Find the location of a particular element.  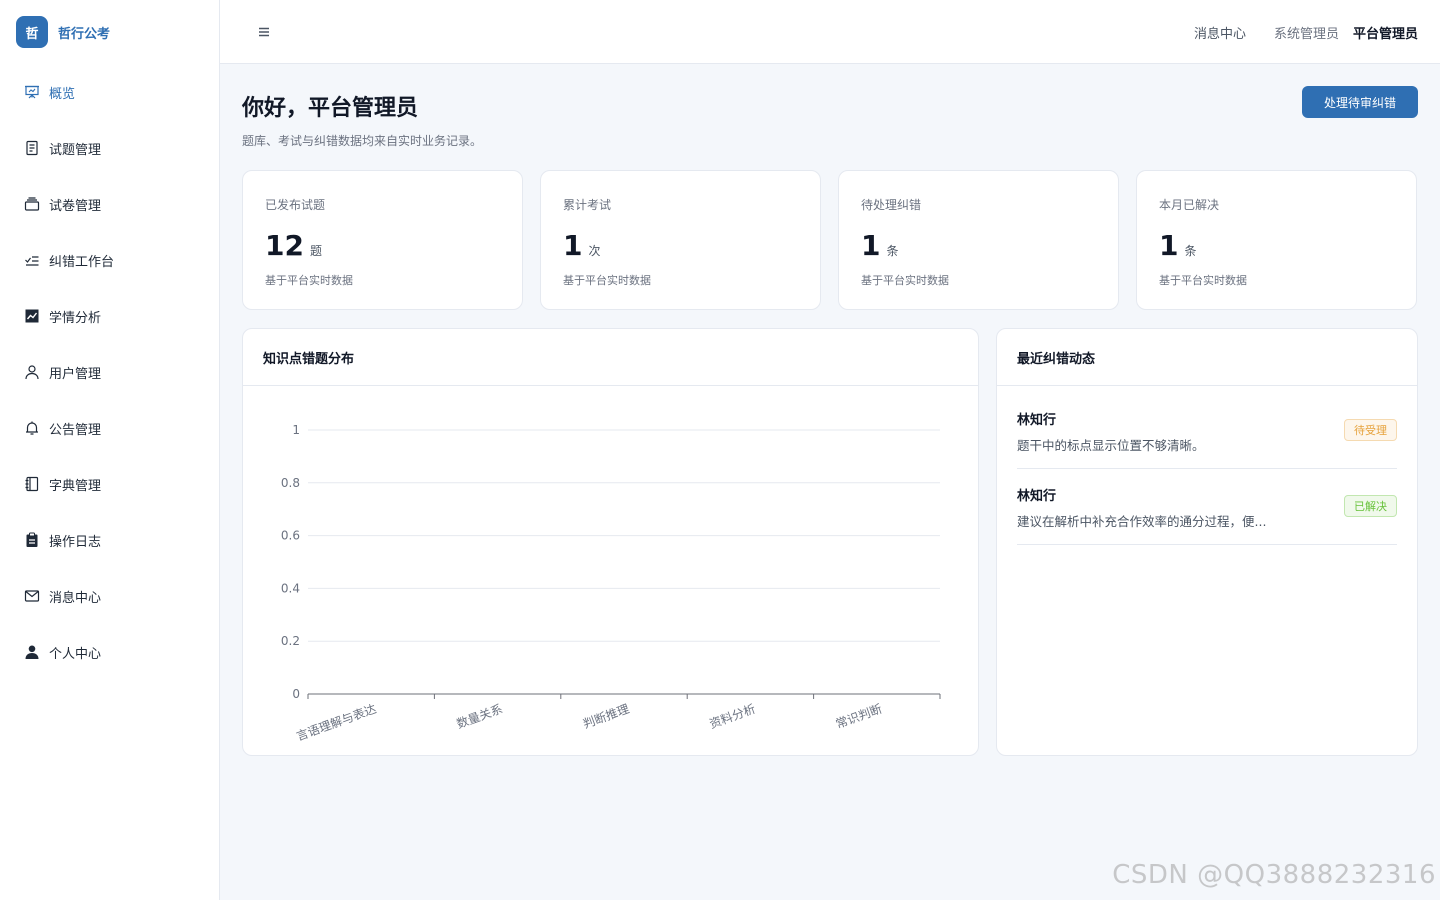

bell-icon is located at coordinates (32, 428).